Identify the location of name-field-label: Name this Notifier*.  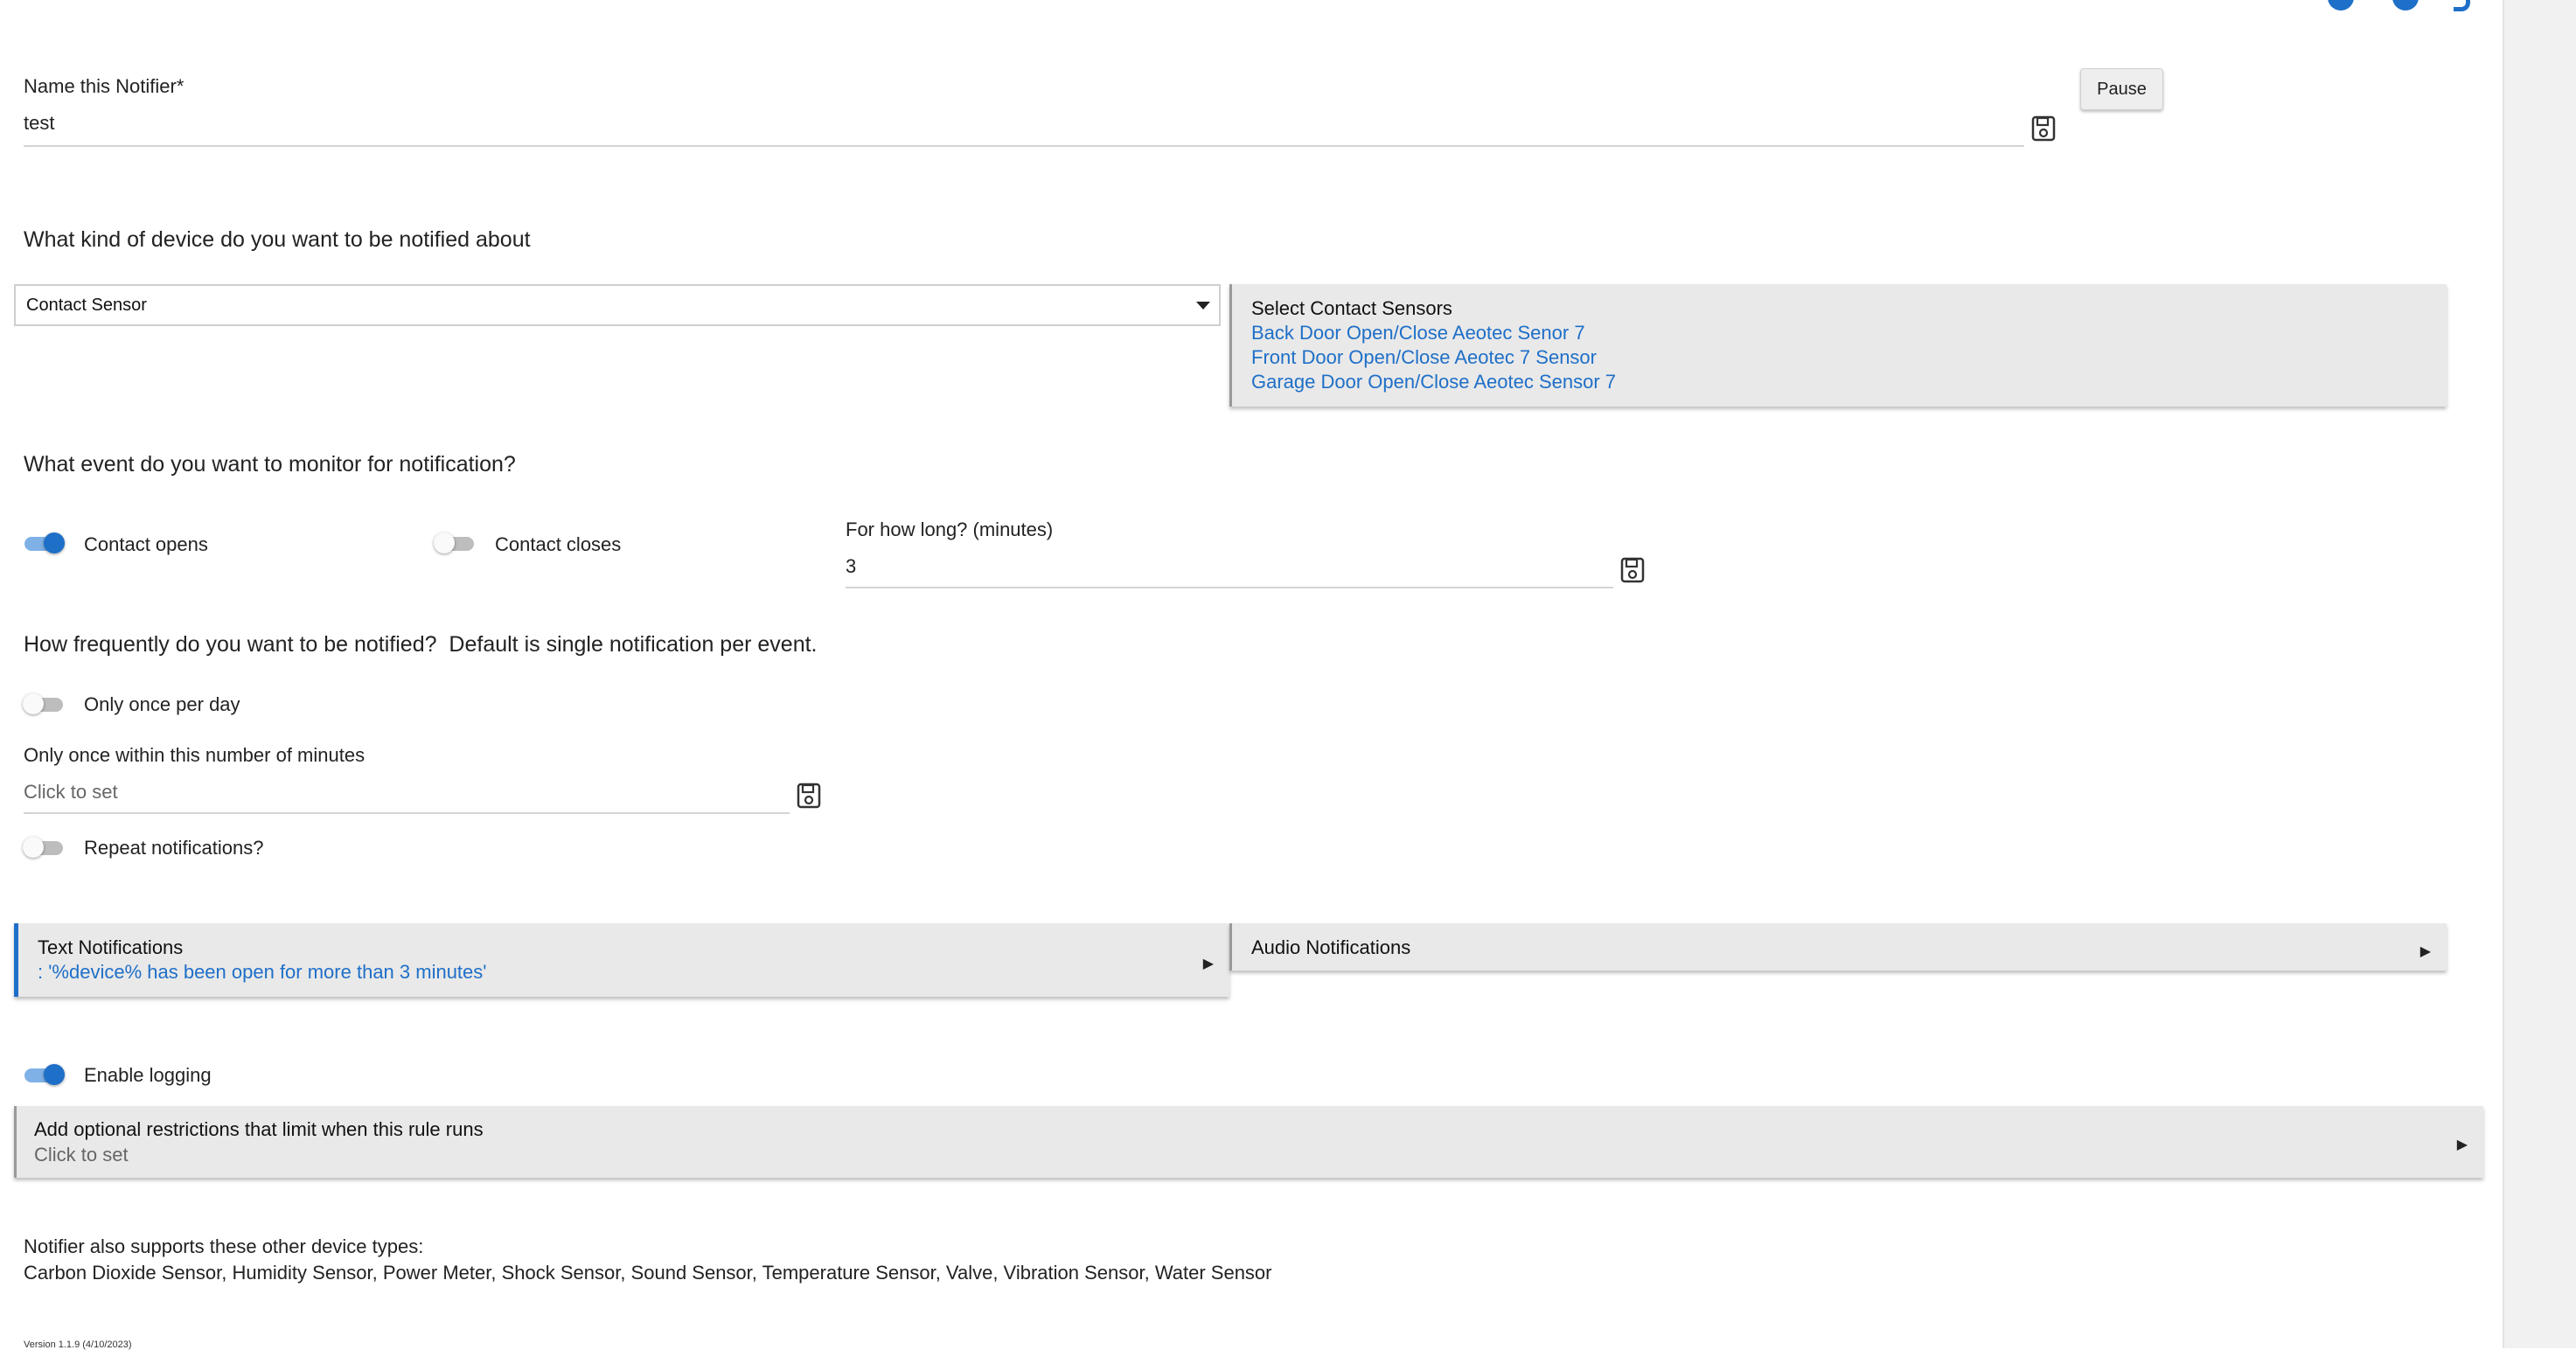
(104, 86).